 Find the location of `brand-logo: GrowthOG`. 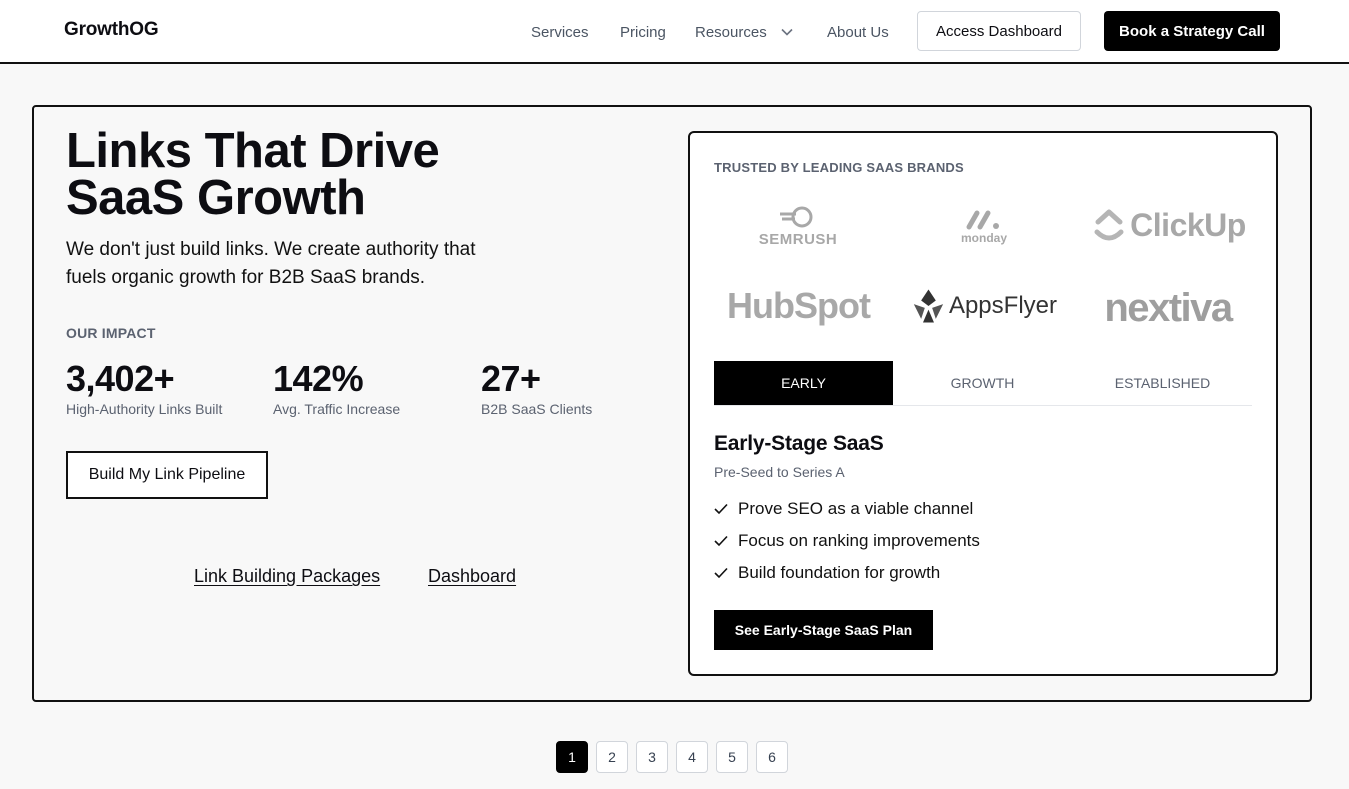

brand-logo: GrowthOG is located at coordinates (111, 30).